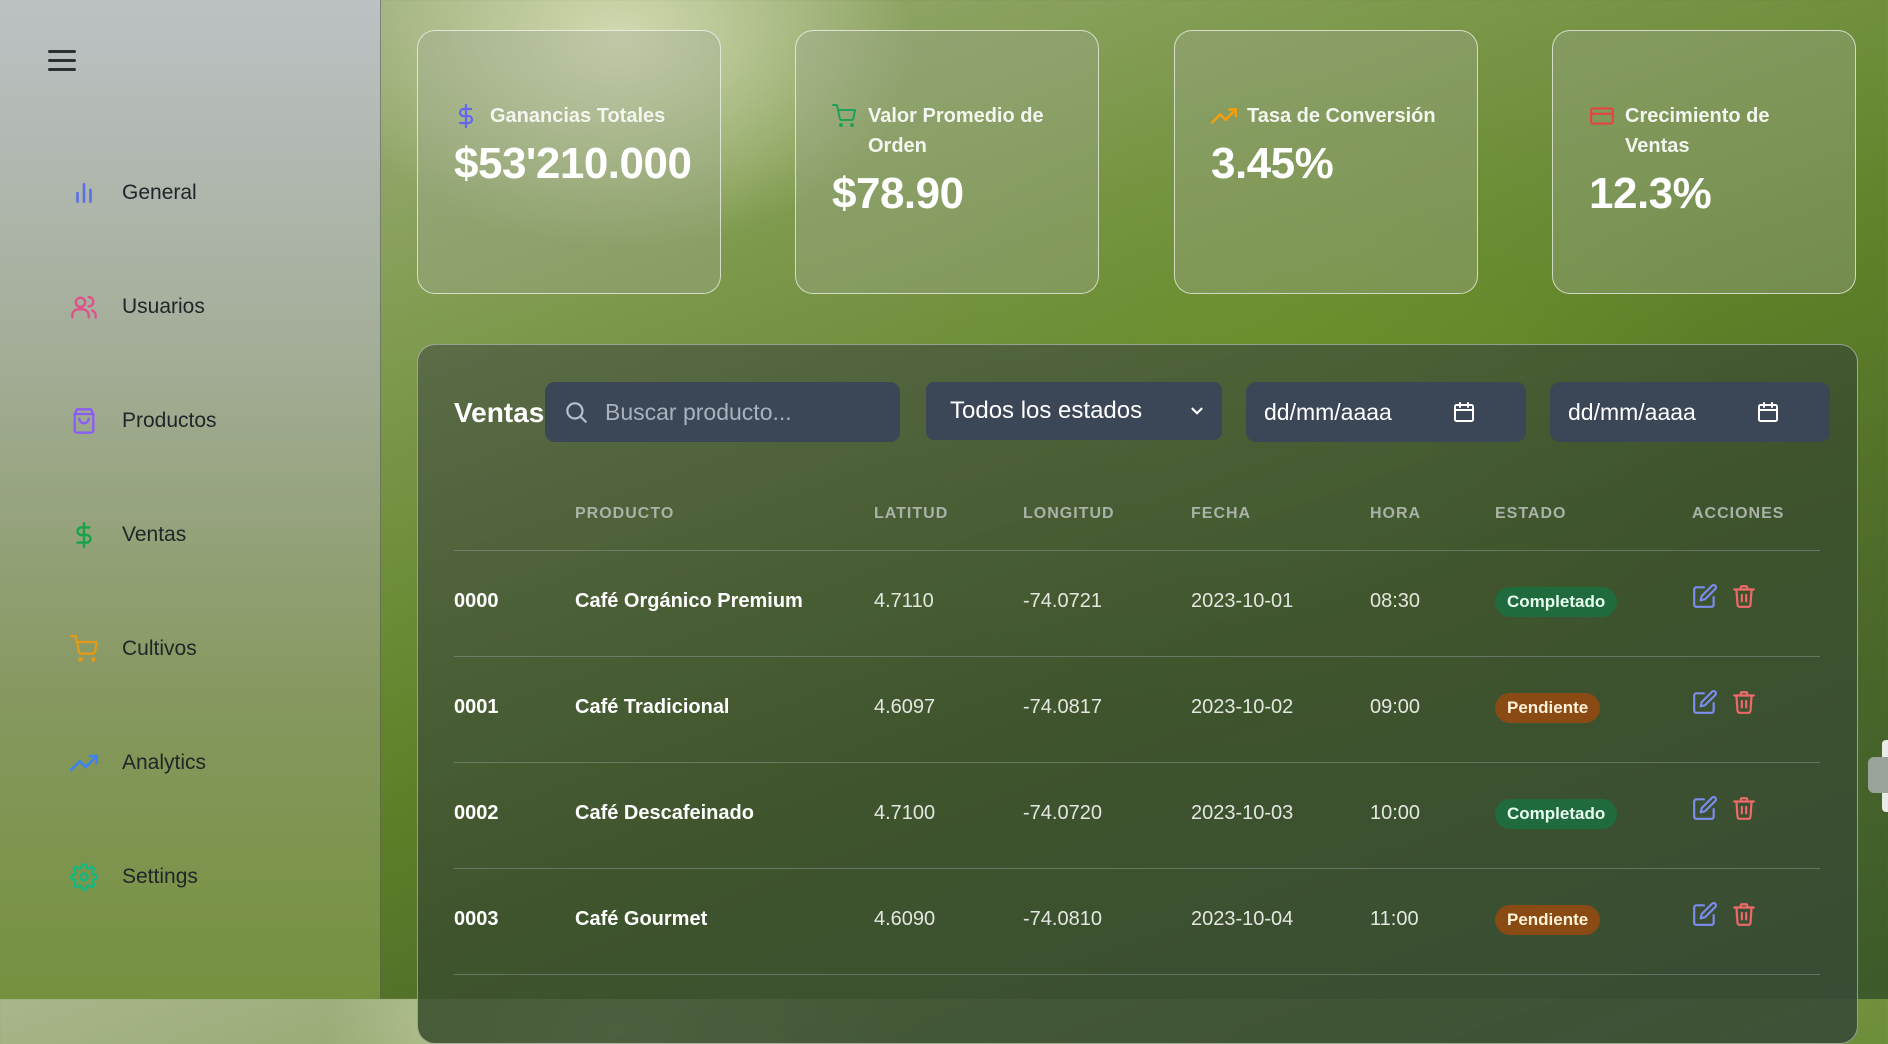 The image size is (1888, 1044). Describe the element at coordinates (1242, 919) in the screenshot. I see `cell-fecha: 2023-10-04` at that location.